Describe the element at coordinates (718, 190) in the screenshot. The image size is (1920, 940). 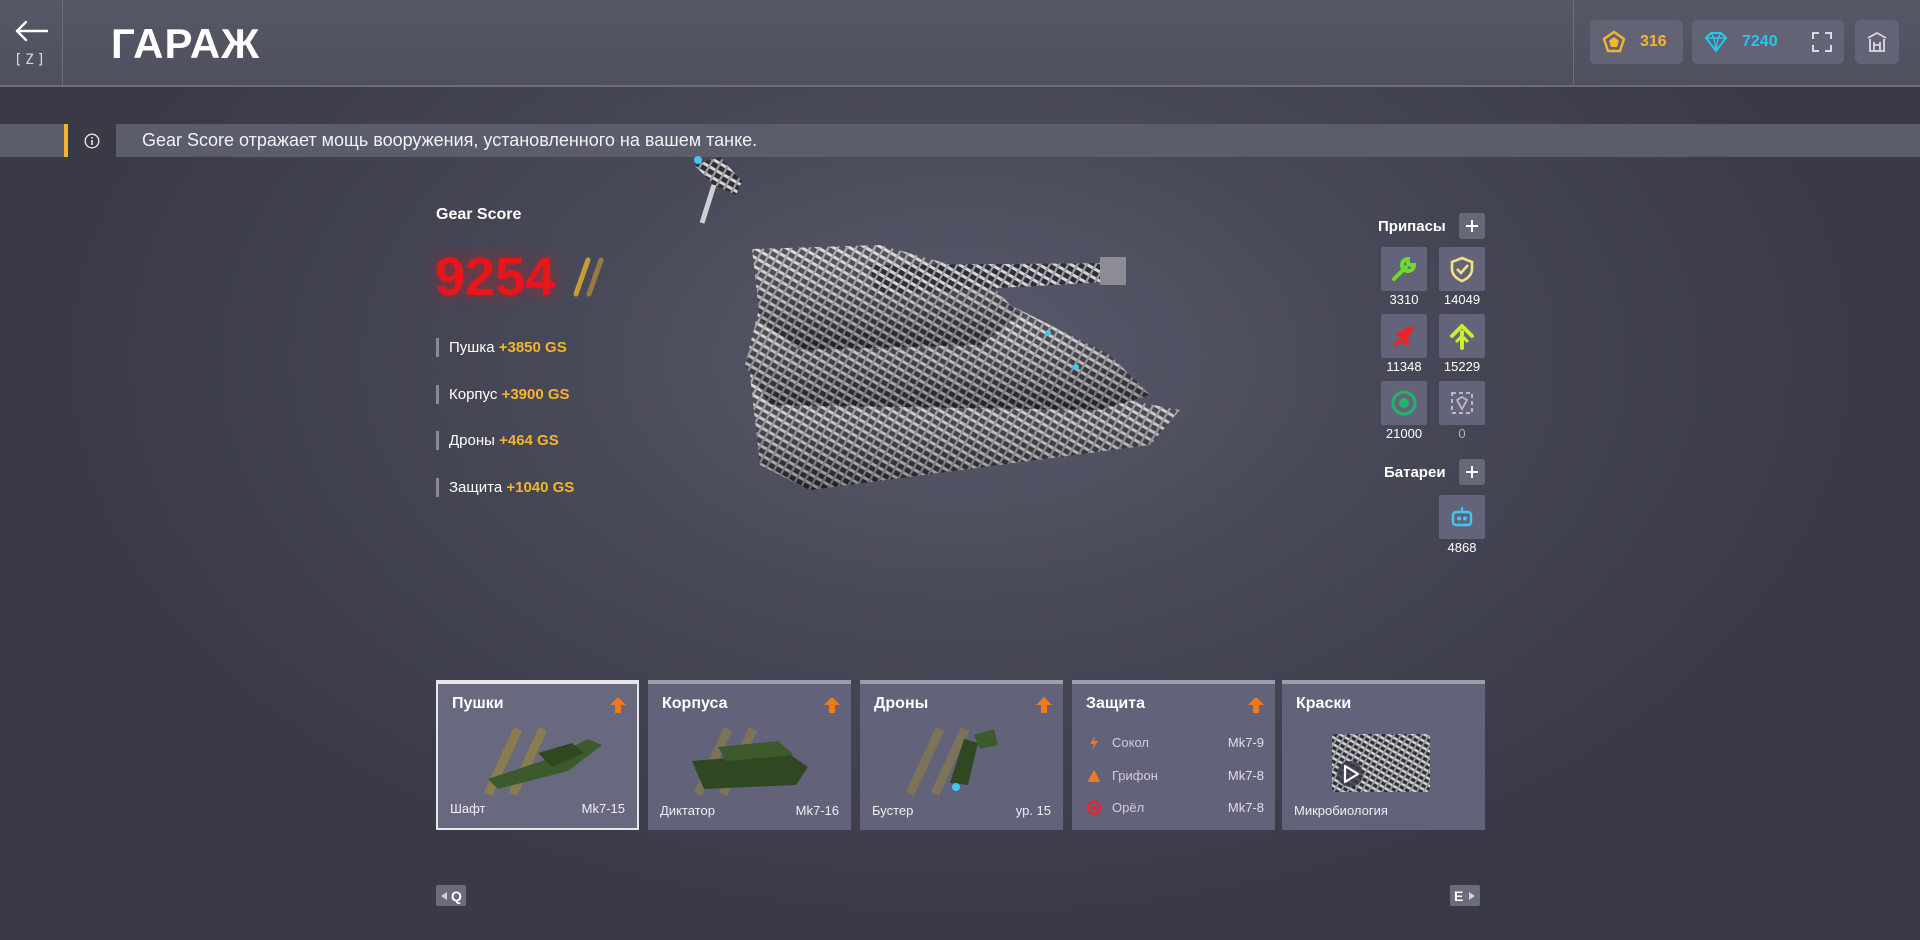
I see `drone-model` at that location.